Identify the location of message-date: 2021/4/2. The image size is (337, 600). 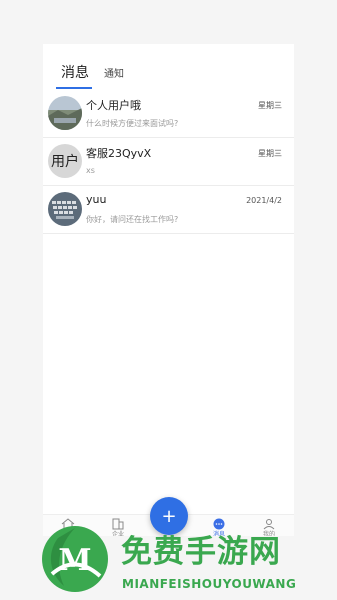
(264, 200).